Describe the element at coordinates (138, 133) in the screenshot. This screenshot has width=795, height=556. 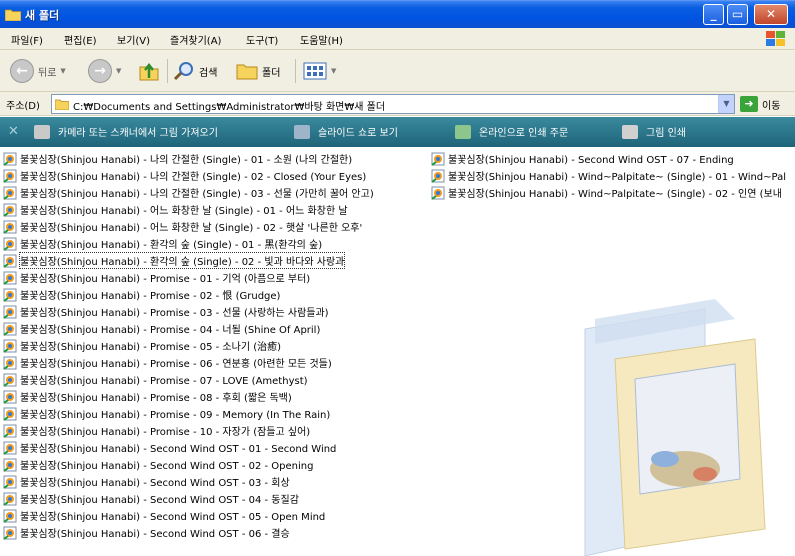
I see `task-label: 카메라 또는 스캐너에서 그림 가져오기` at that location.